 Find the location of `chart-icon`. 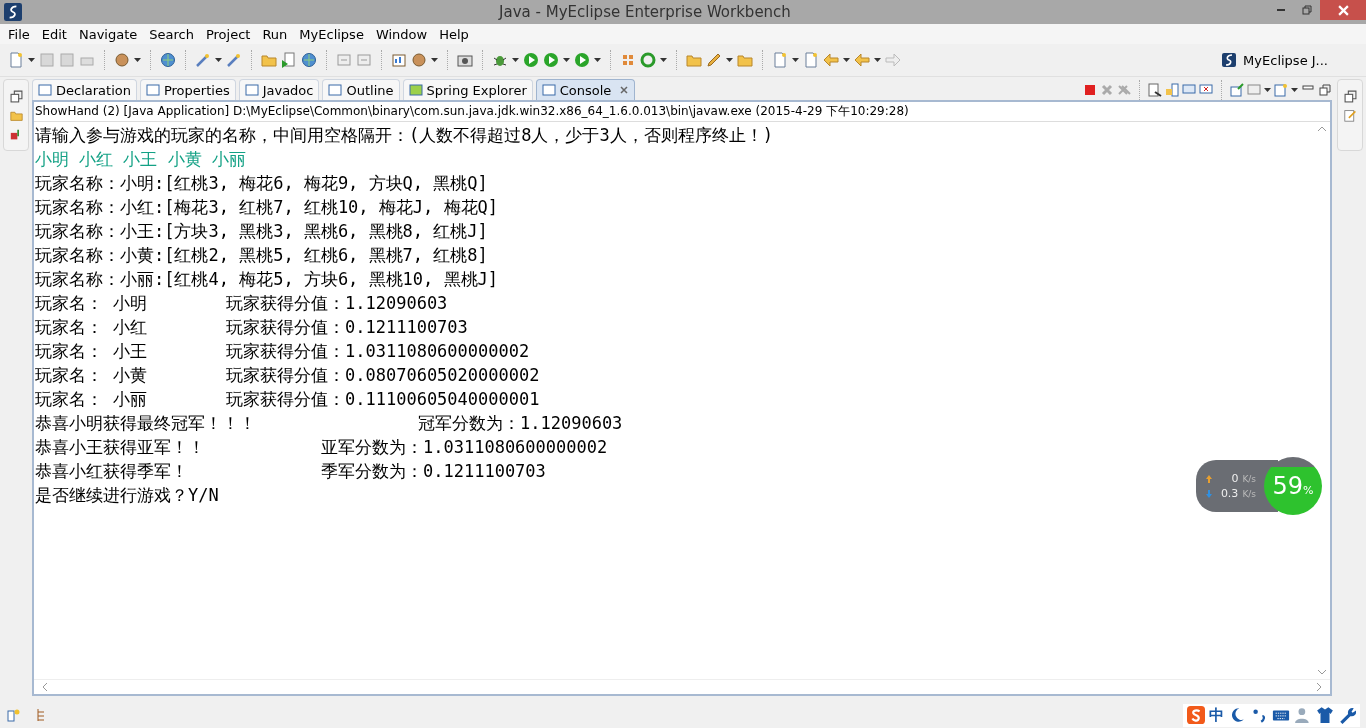

chart-icon is located at coordinates (399, 60).